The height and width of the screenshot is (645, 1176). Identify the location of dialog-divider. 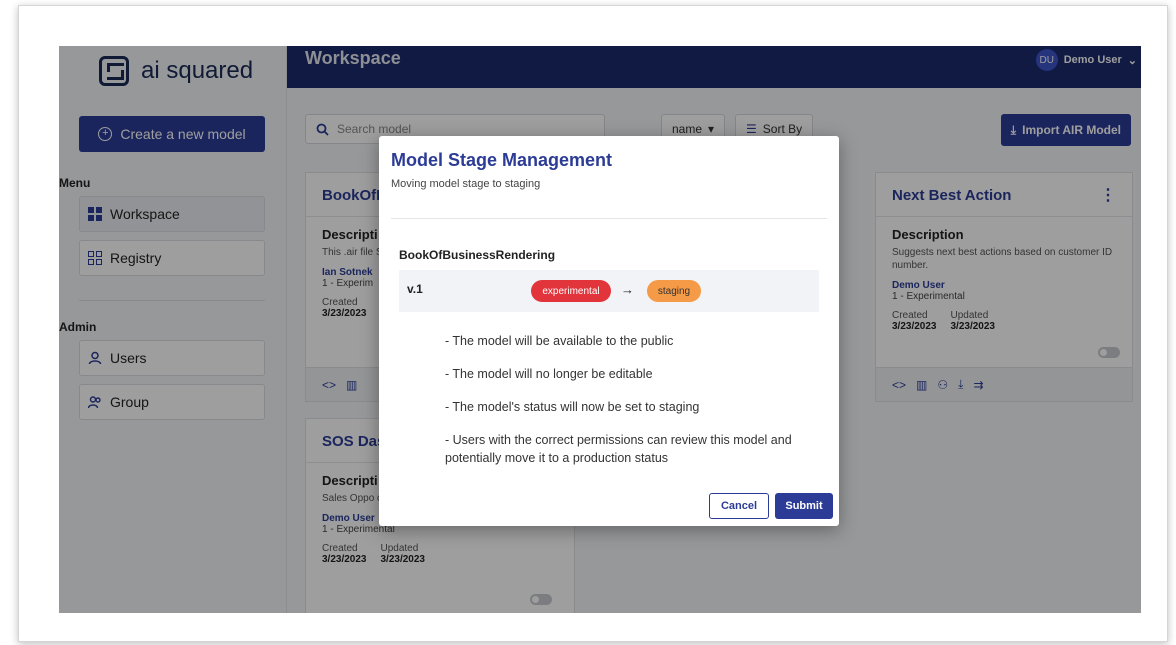
(609, 218).